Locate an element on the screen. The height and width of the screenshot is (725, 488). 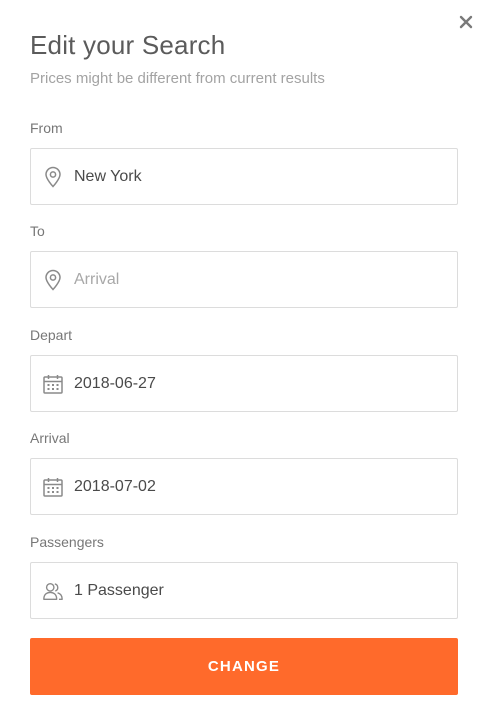
arrival-label: Arrival is located at coordinates (50, 438).